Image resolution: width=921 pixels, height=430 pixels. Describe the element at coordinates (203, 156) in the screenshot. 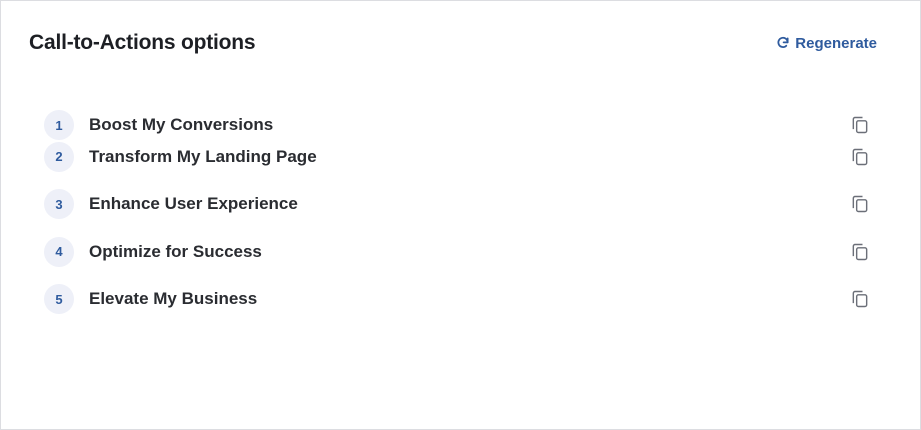

I see `option-label: Transform My Landing Page` at that location.